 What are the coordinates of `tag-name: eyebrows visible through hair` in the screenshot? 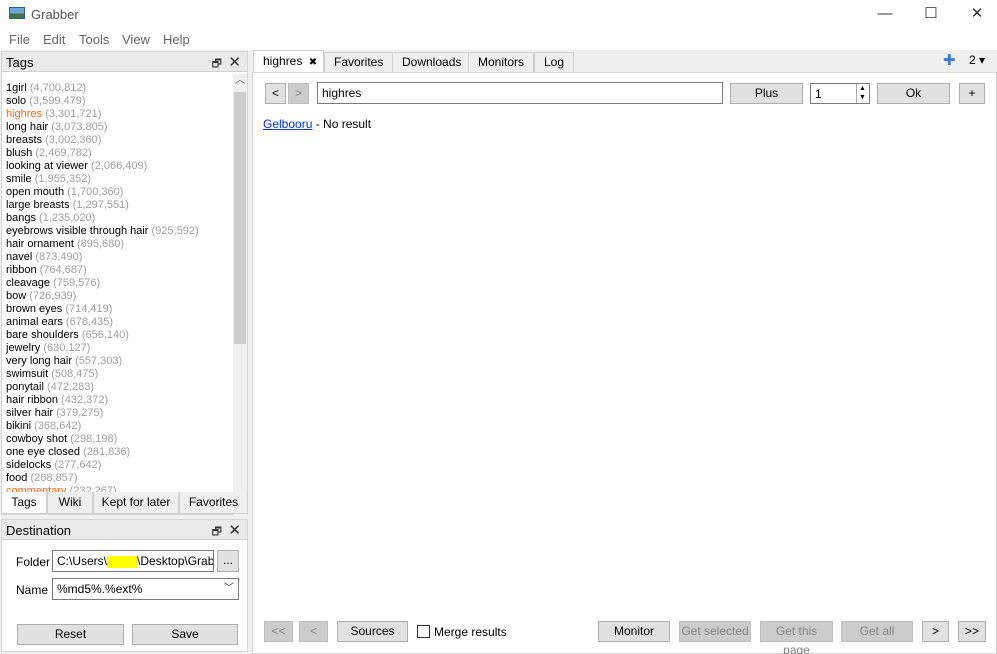 It's located at (77, 231).